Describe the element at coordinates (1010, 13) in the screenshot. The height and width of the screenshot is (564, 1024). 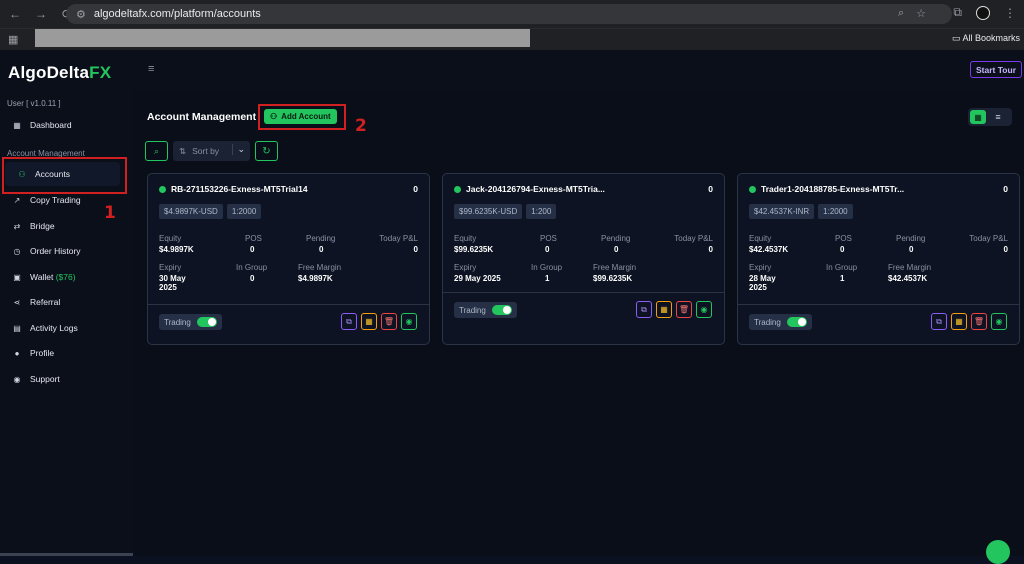
I see `browser-menu-icon: ⋮` at that location.